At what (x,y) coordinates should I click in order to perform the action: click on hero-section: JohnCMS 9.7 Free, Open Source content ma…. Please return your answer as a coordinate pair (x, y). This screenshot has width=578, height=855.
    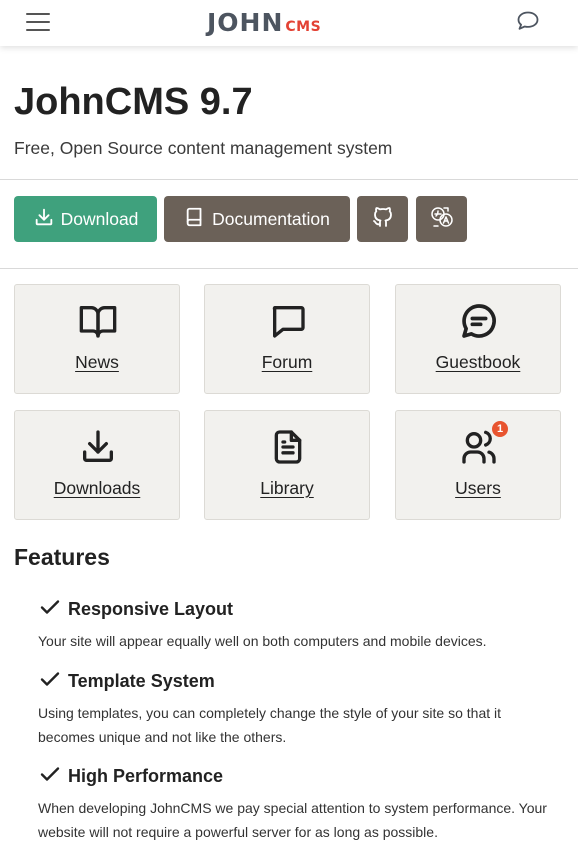
    Looking at the image, I should click on (203, 119).